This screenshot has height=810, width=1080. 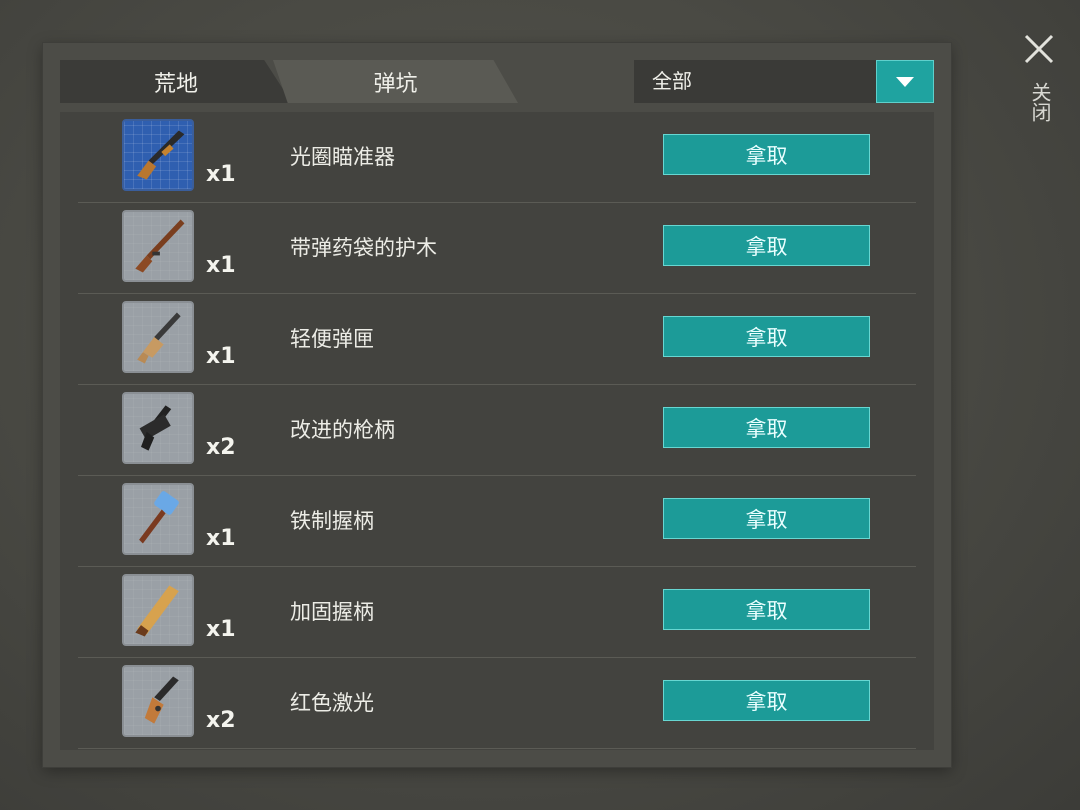 What do you see at coordinates (497, 703) in the screenshot?
I see `list-item: x2 红色激光 拿取` at bounding box center [497, 703].